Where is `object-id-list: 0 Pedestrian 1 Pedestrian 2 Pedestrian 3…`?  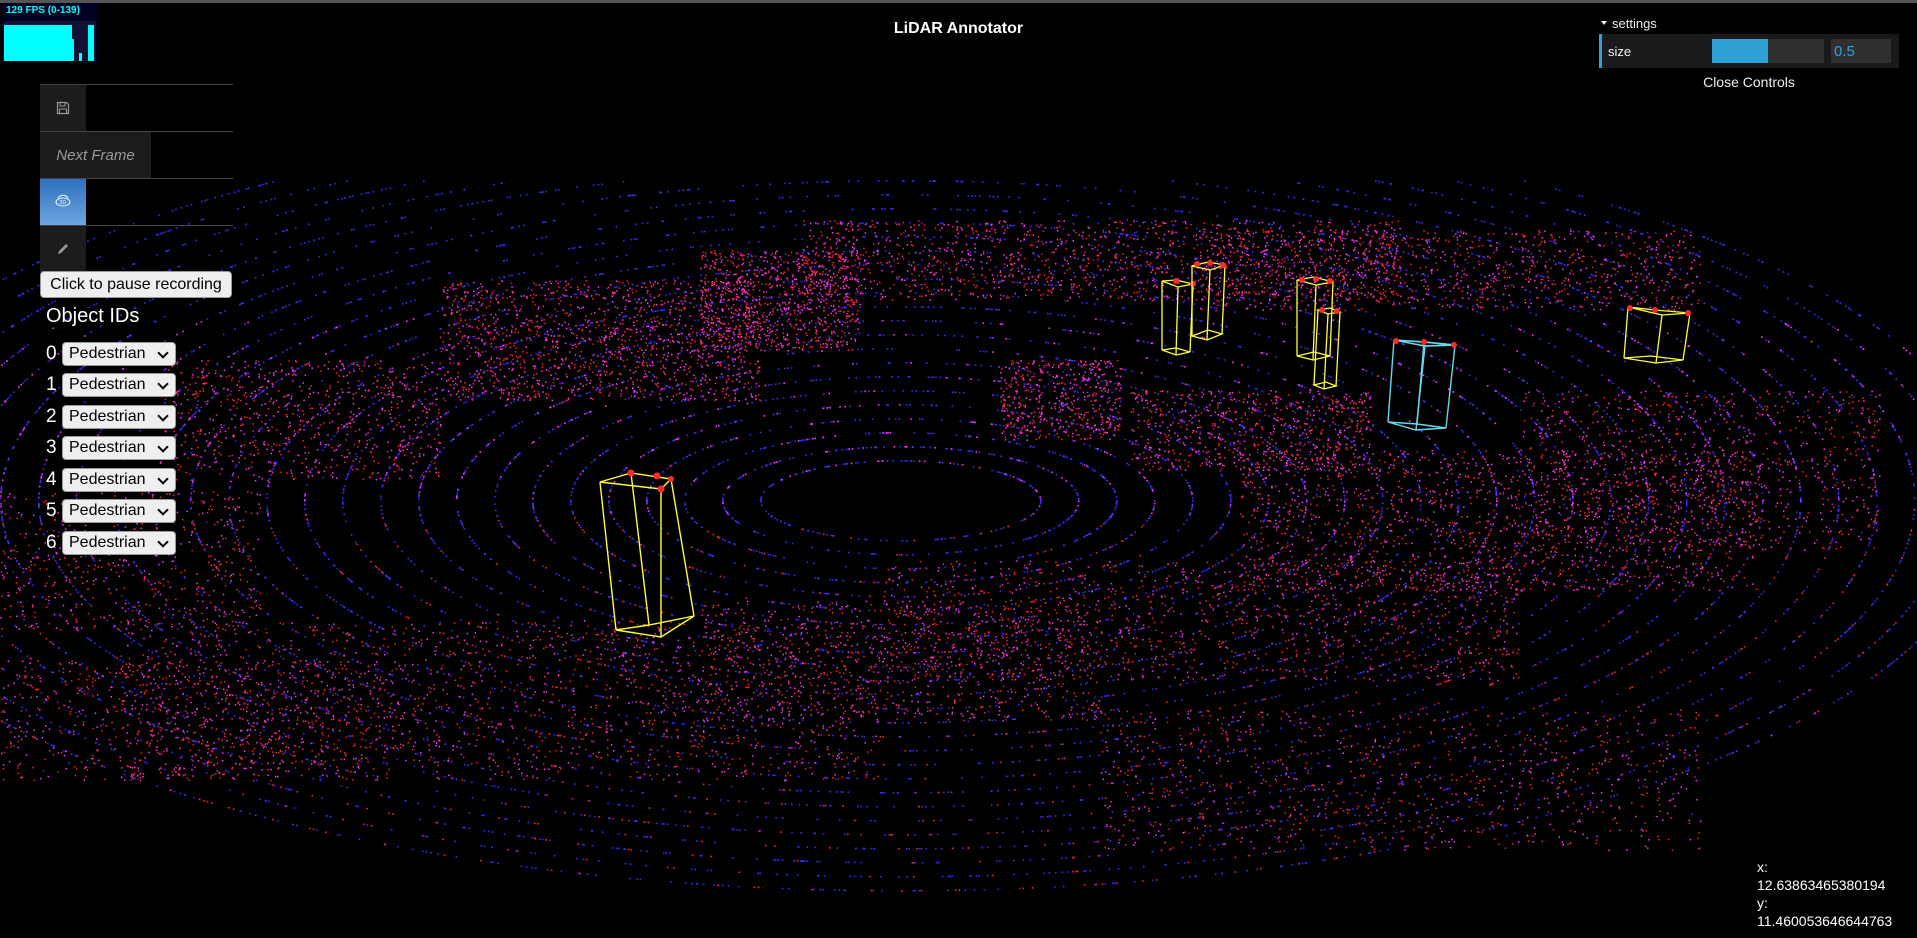 object-id-list: 0 Pedestrian 1 Pedestrian 2 Pedestrian 3… is located at coordinates (111, 448).